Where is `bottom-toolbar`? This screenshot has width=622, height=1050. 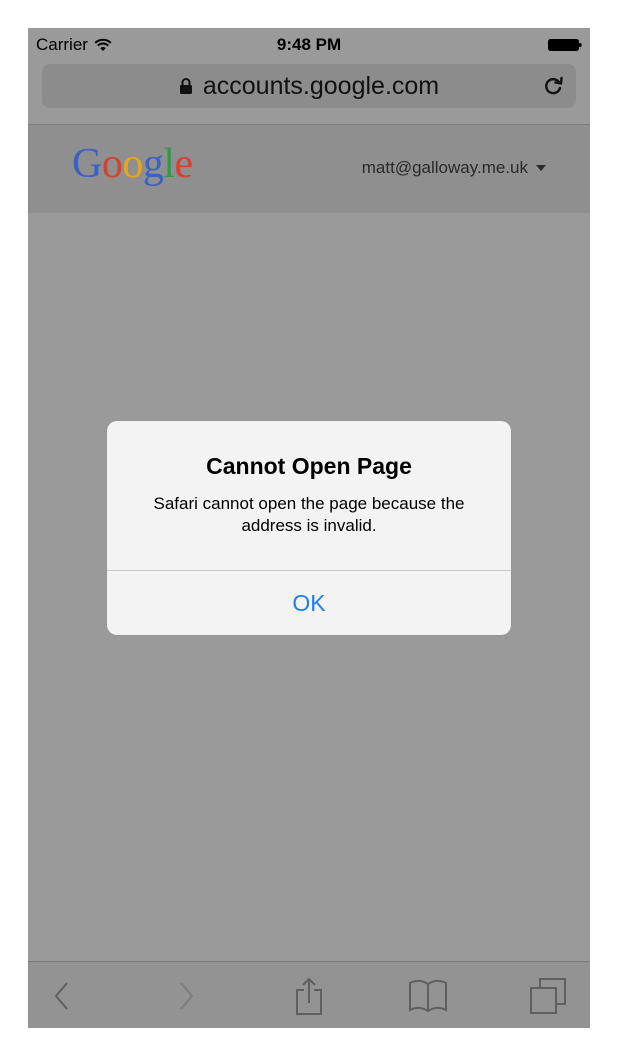
bottom-toolbar is located at coordinates (309, 994).